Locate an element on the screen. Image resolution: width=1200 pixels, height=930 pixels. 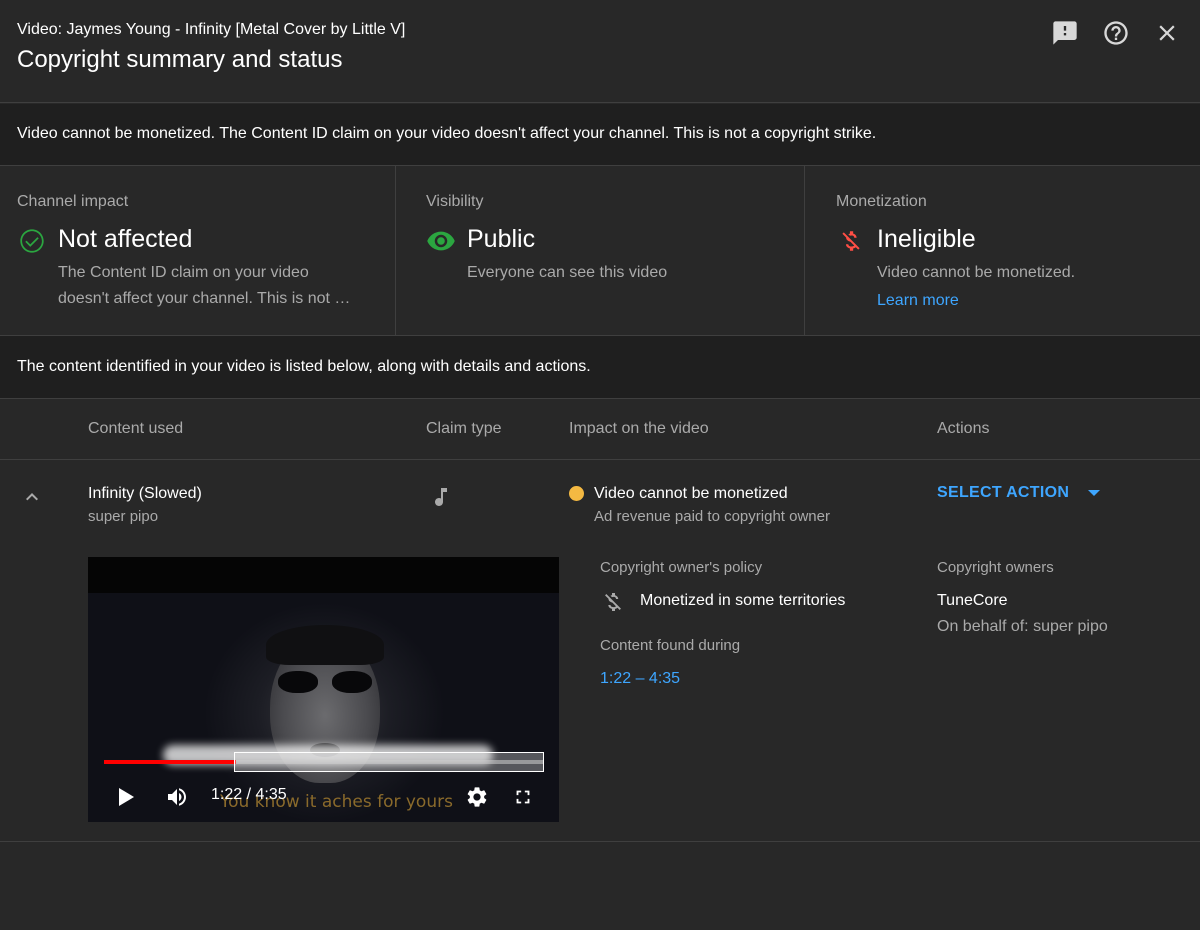
owner-behalf: On behalf of: super pipo is located at coordinates (1022, 626).